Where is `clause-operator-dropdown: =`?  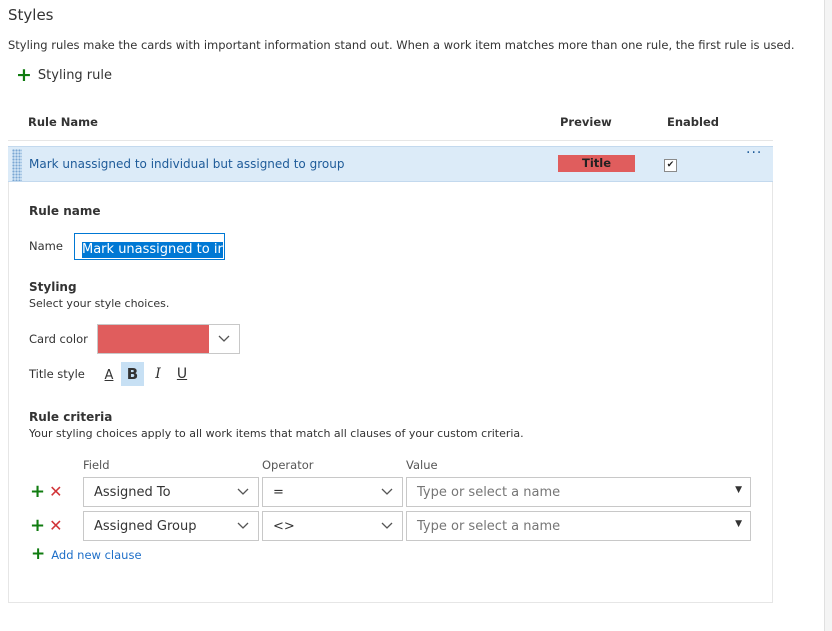
clause-operator-dropdown: = is located at coordinates (332, 492).